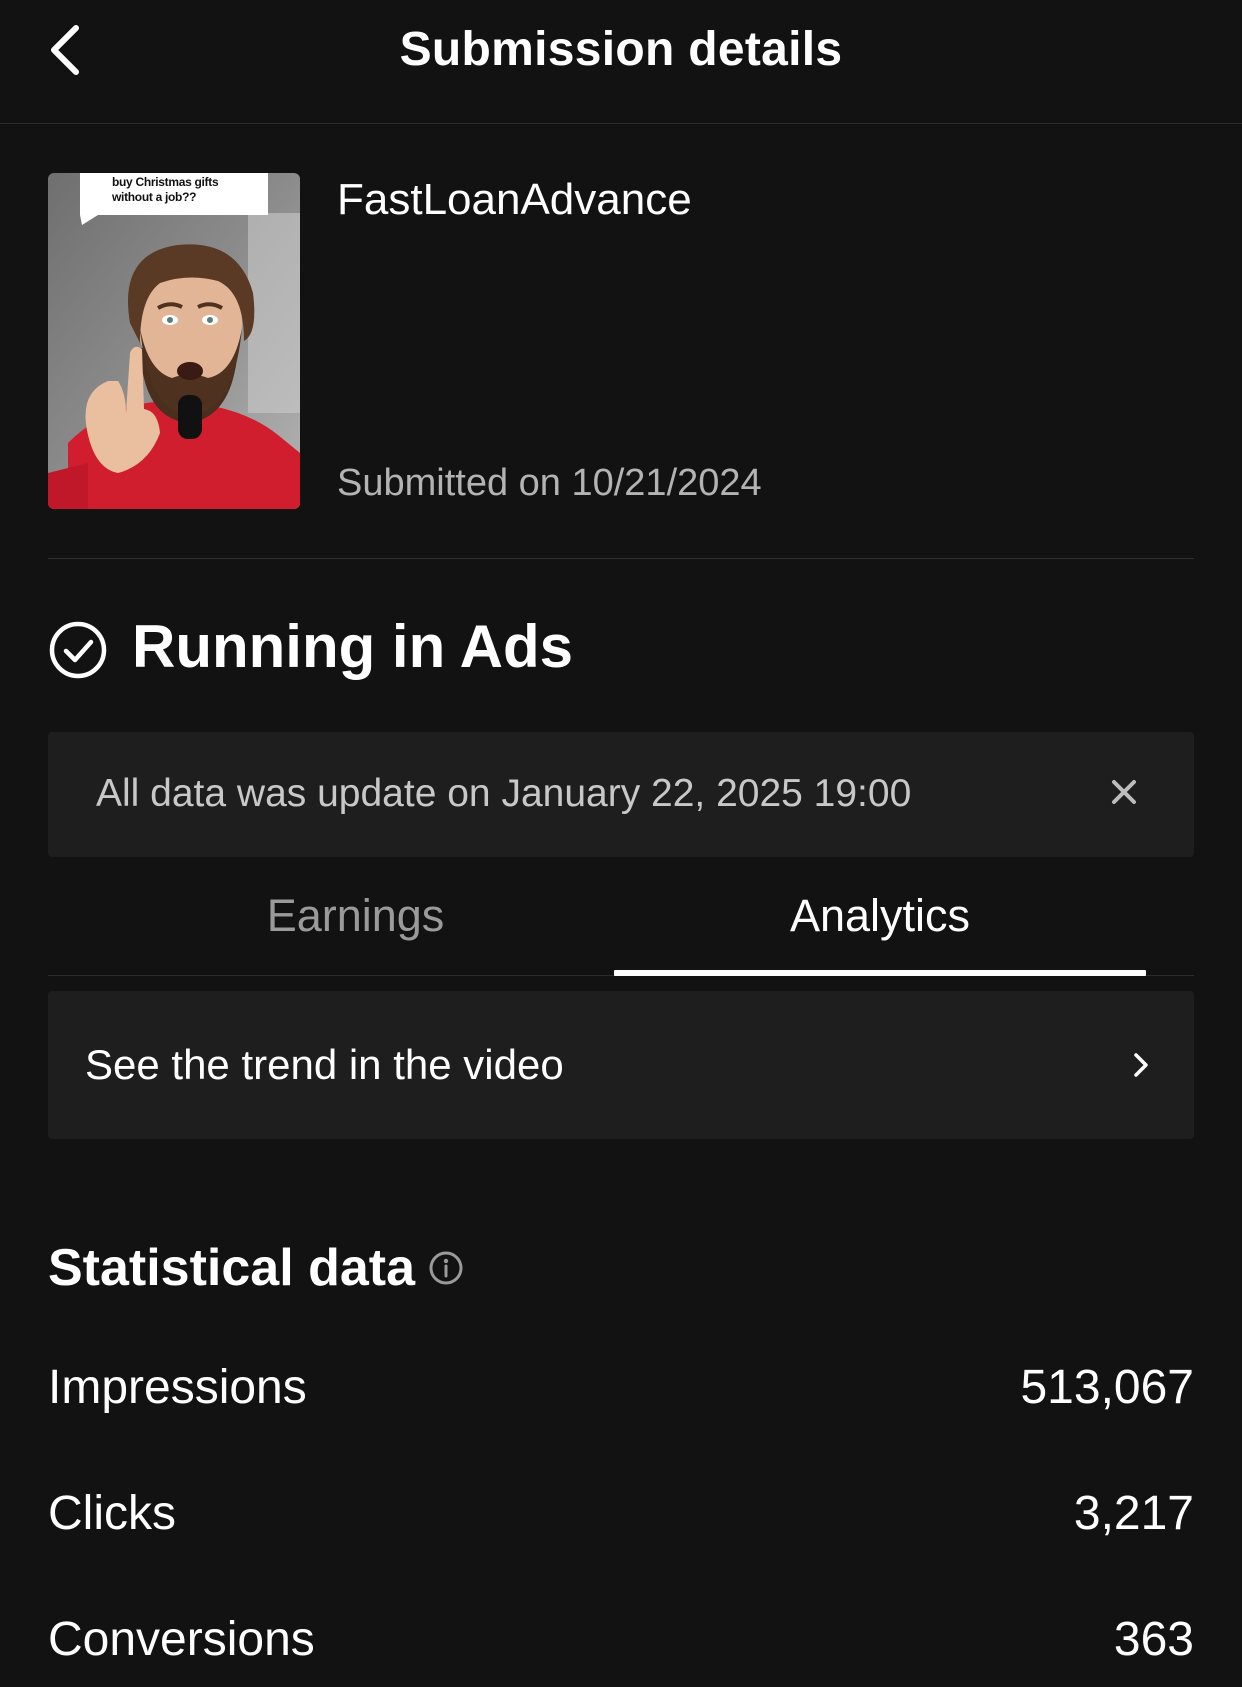 This screenshot has height=1687, width=1242. I want to click on see-trend-label: See the trend in the video, so click(324, 1064).